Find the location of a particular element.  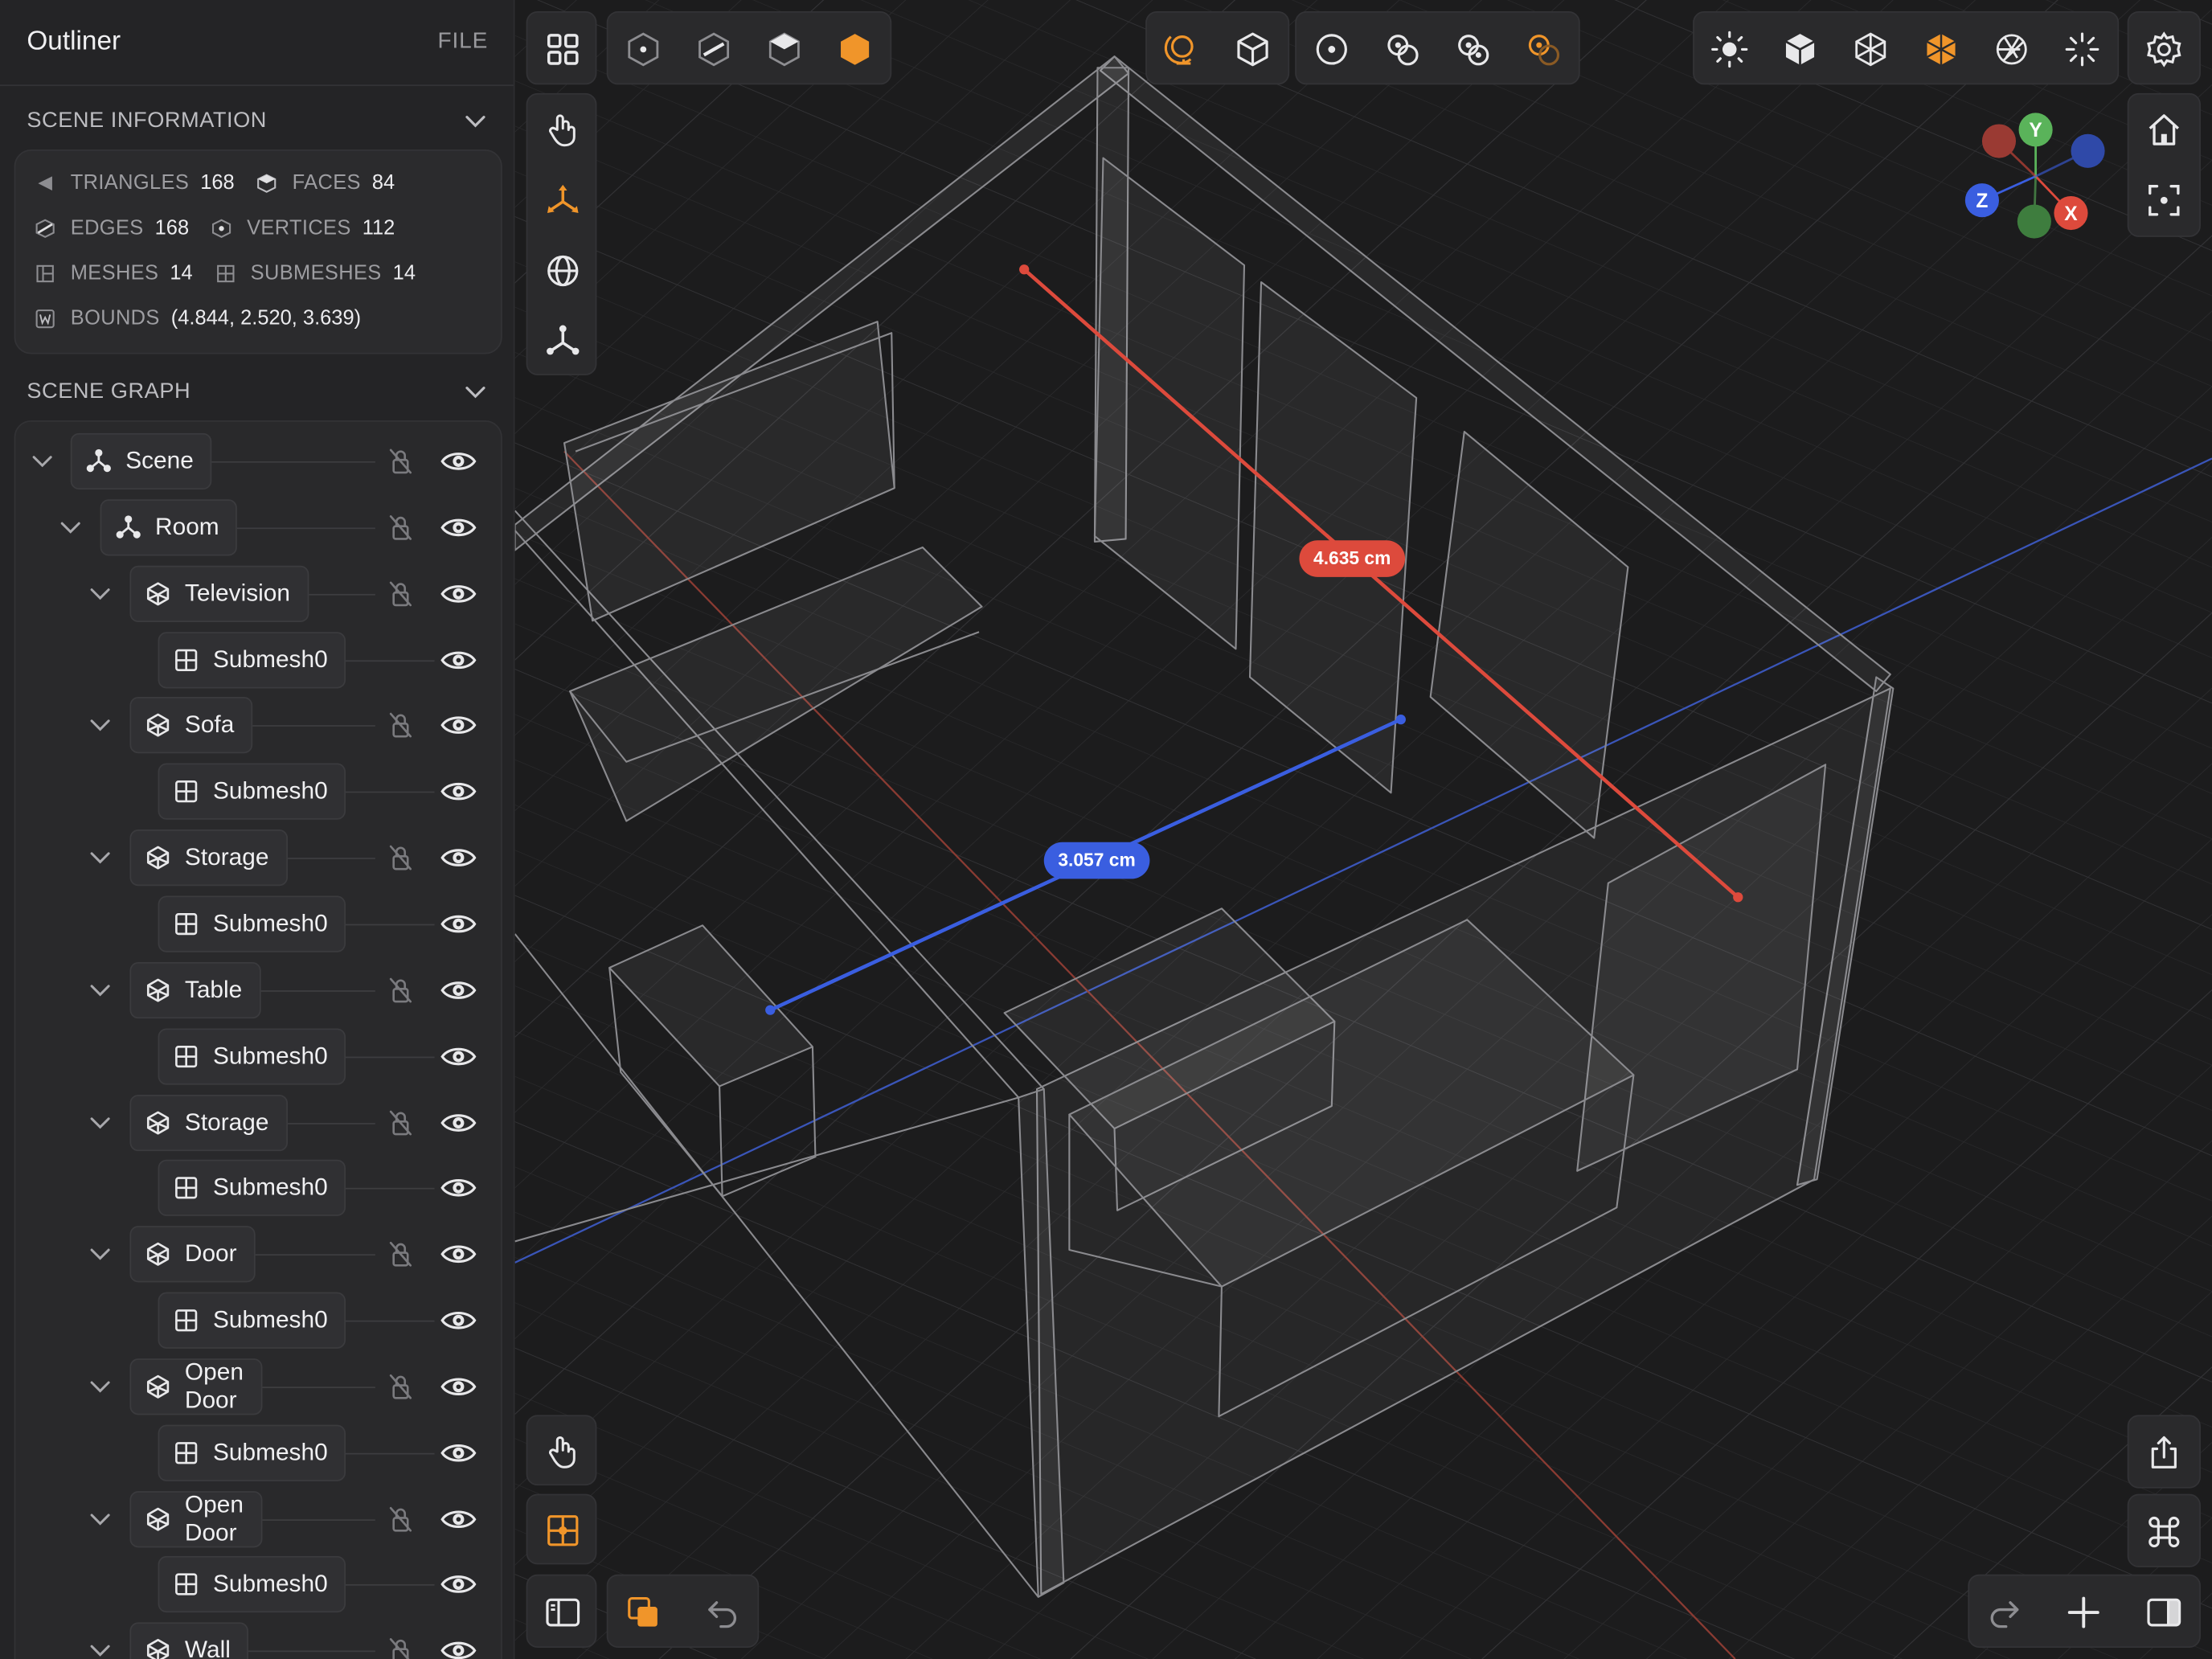

toggle-outliner-button is located at coordinates (562, 1612).